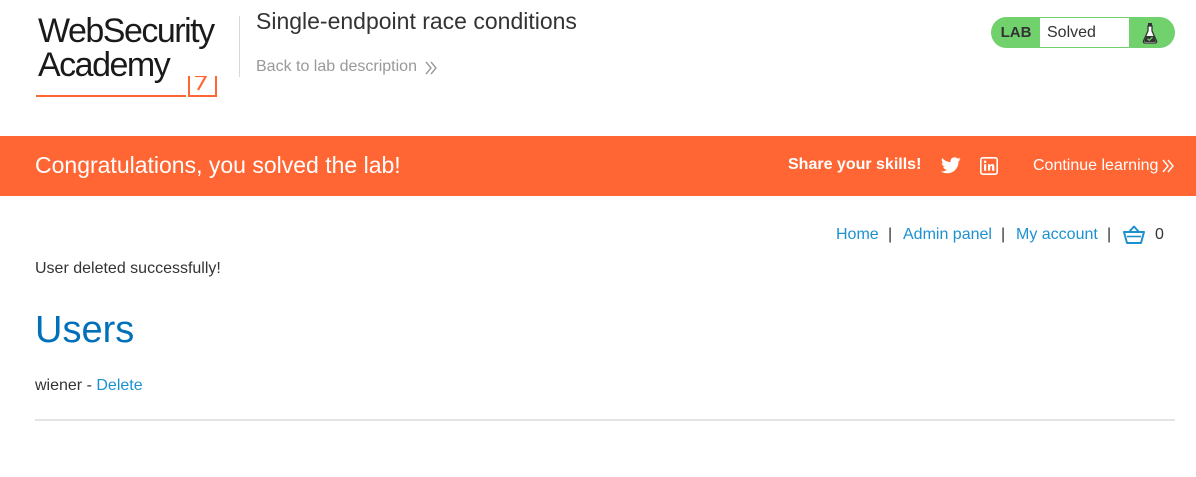  I want to click on continue-learning-link: Continue learning, so click(1104, 166).